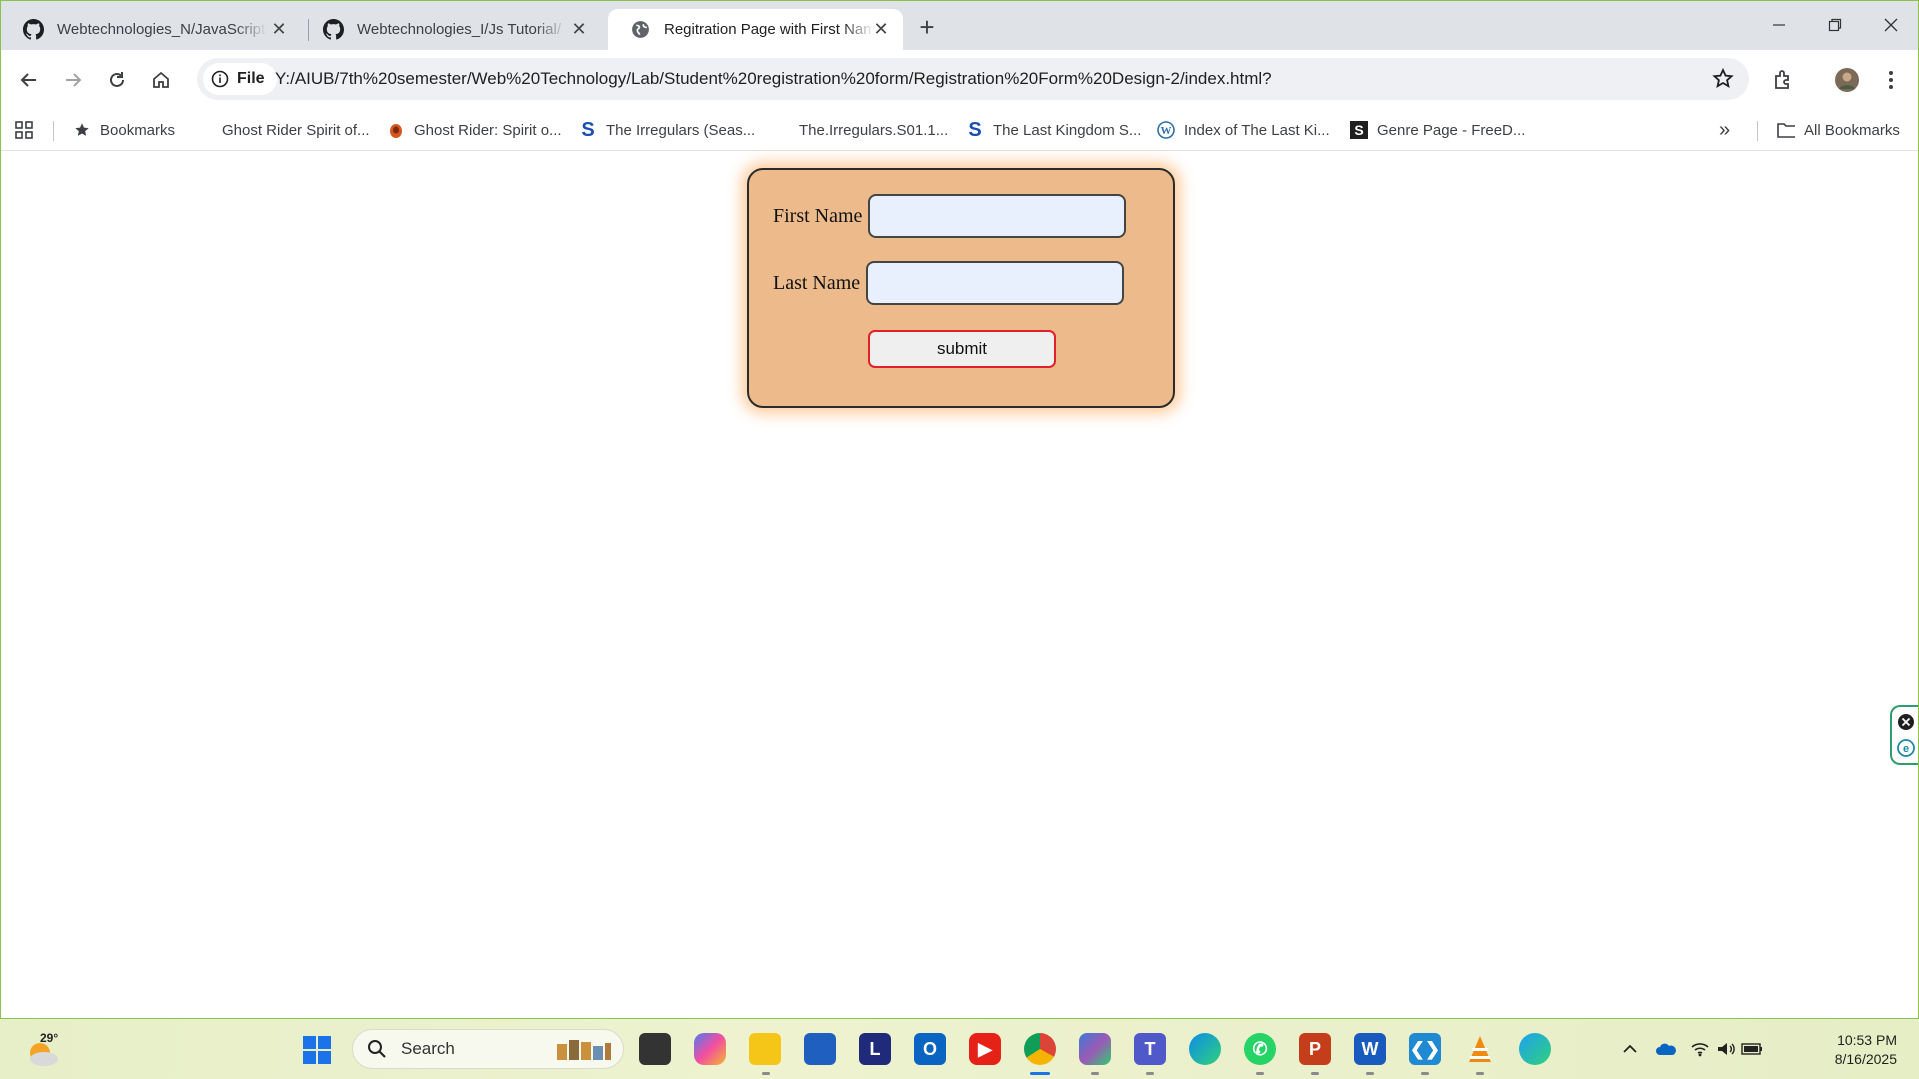 This screenshot has height=1079, width=1919. I want to click on s-dark-logo-icon: S, so click(1359, 130).